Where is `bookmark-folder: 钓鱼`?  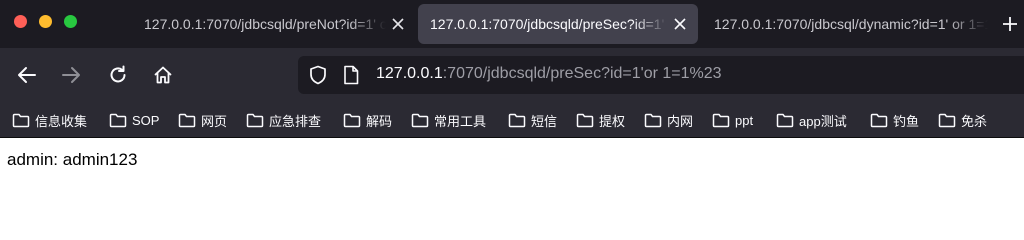
bookmark-folder: 钓鱼 is located at coordinates (894, 120).